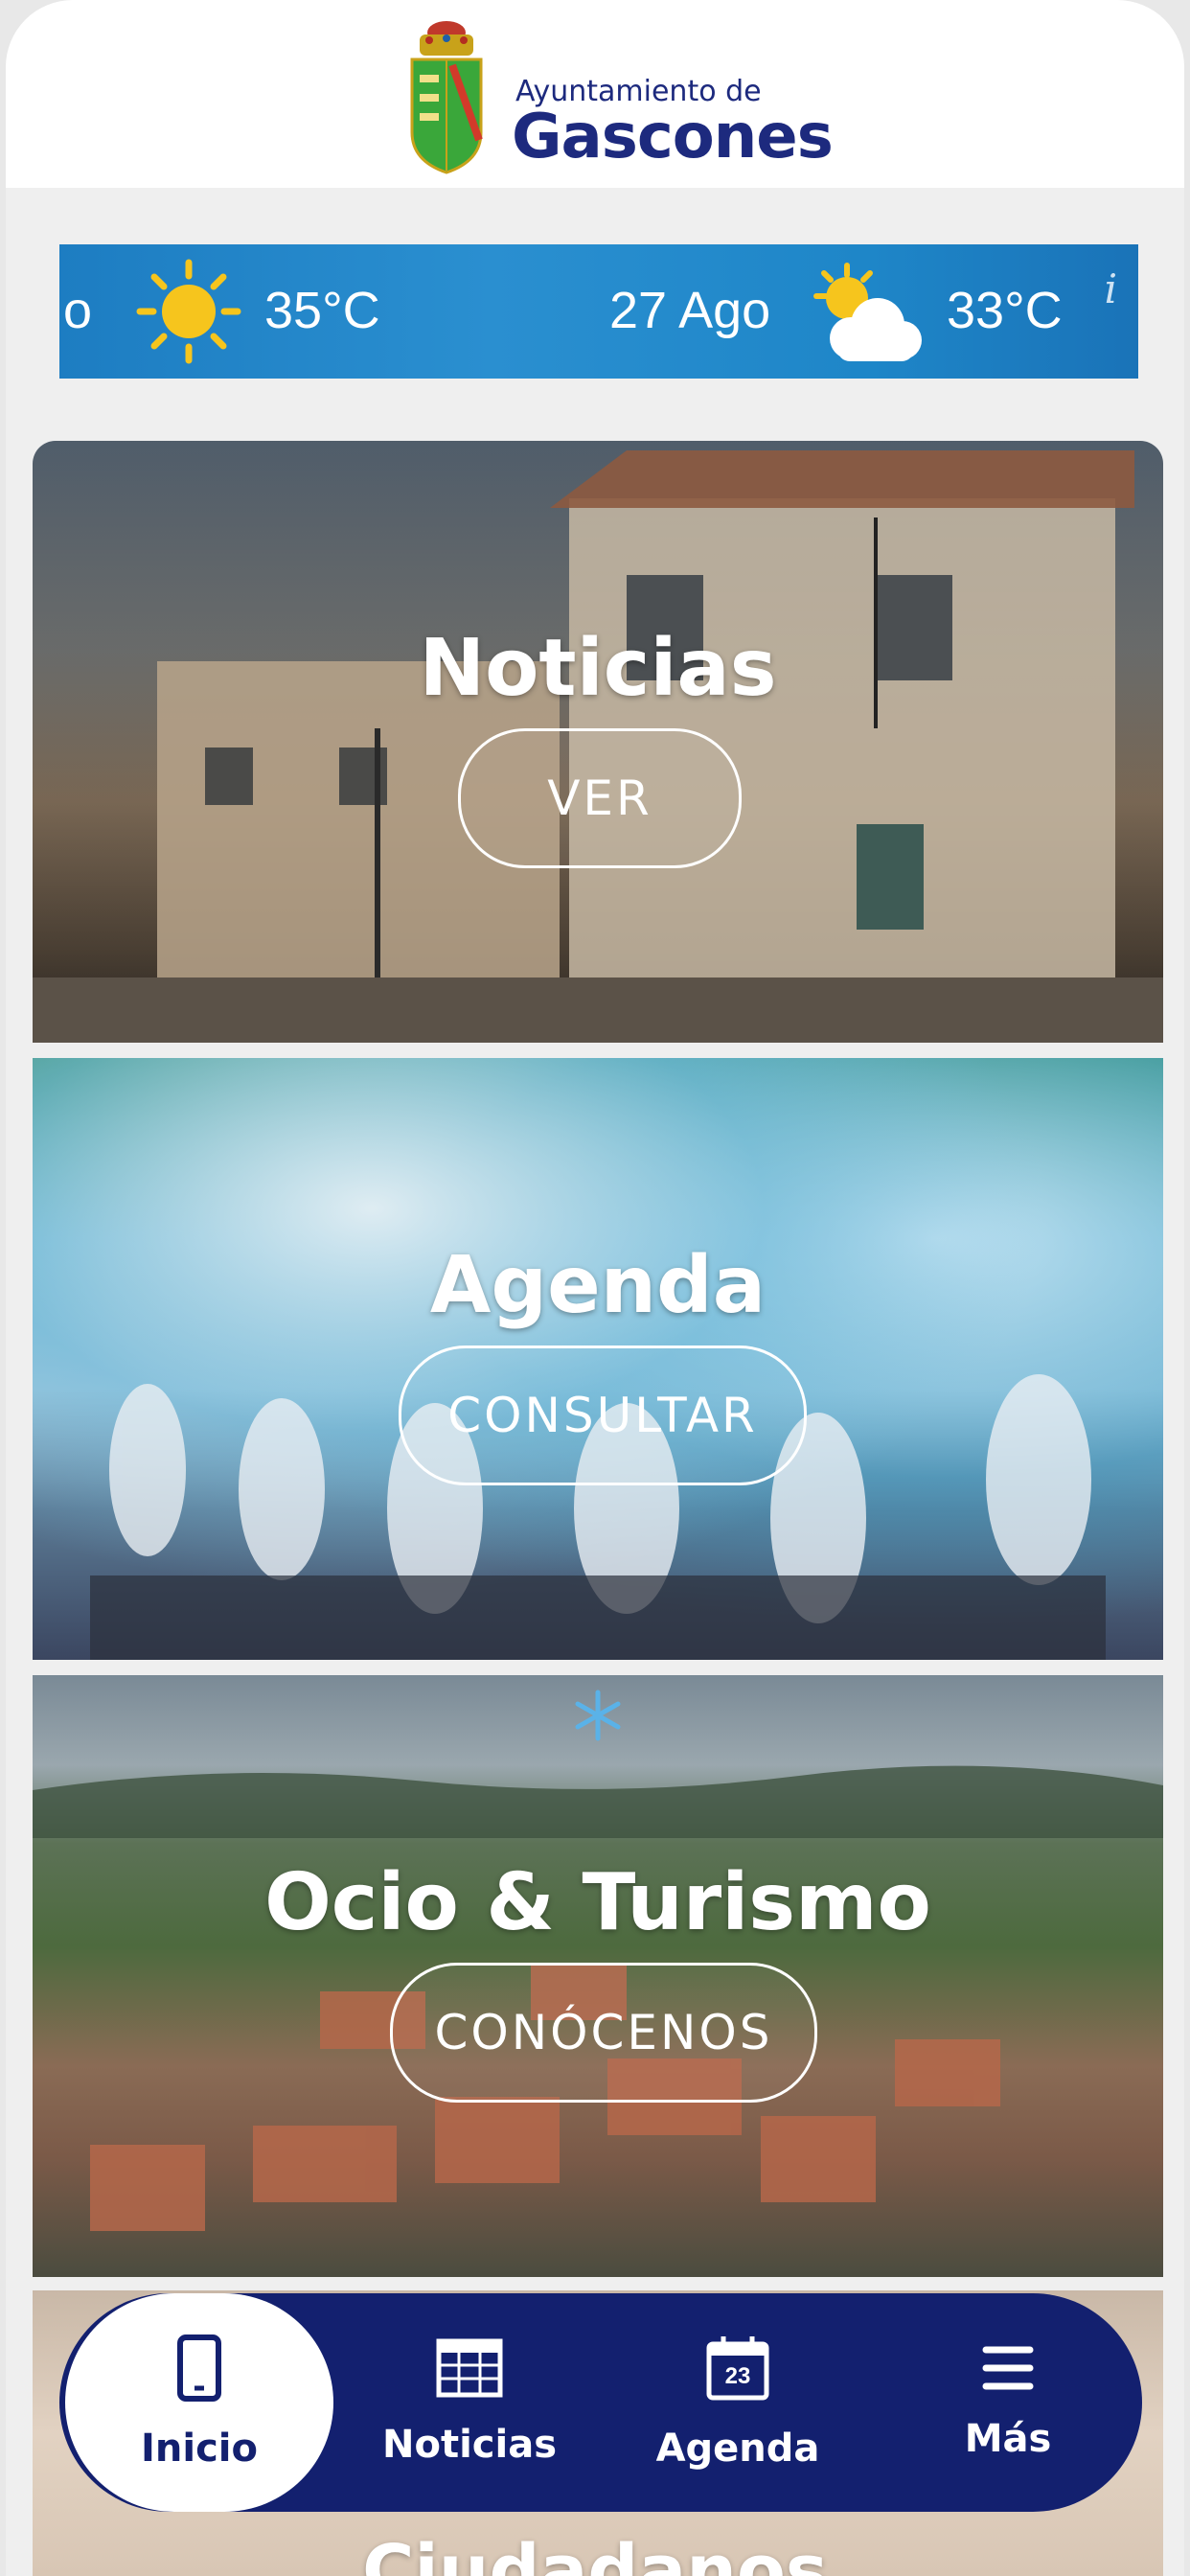 This screenshot has width=1190, height=2576. What do you see at coordinates (1008, 2402) in the screenshot?
I see `nav-item-mas: Más` at bounding box center [1008, 2402].